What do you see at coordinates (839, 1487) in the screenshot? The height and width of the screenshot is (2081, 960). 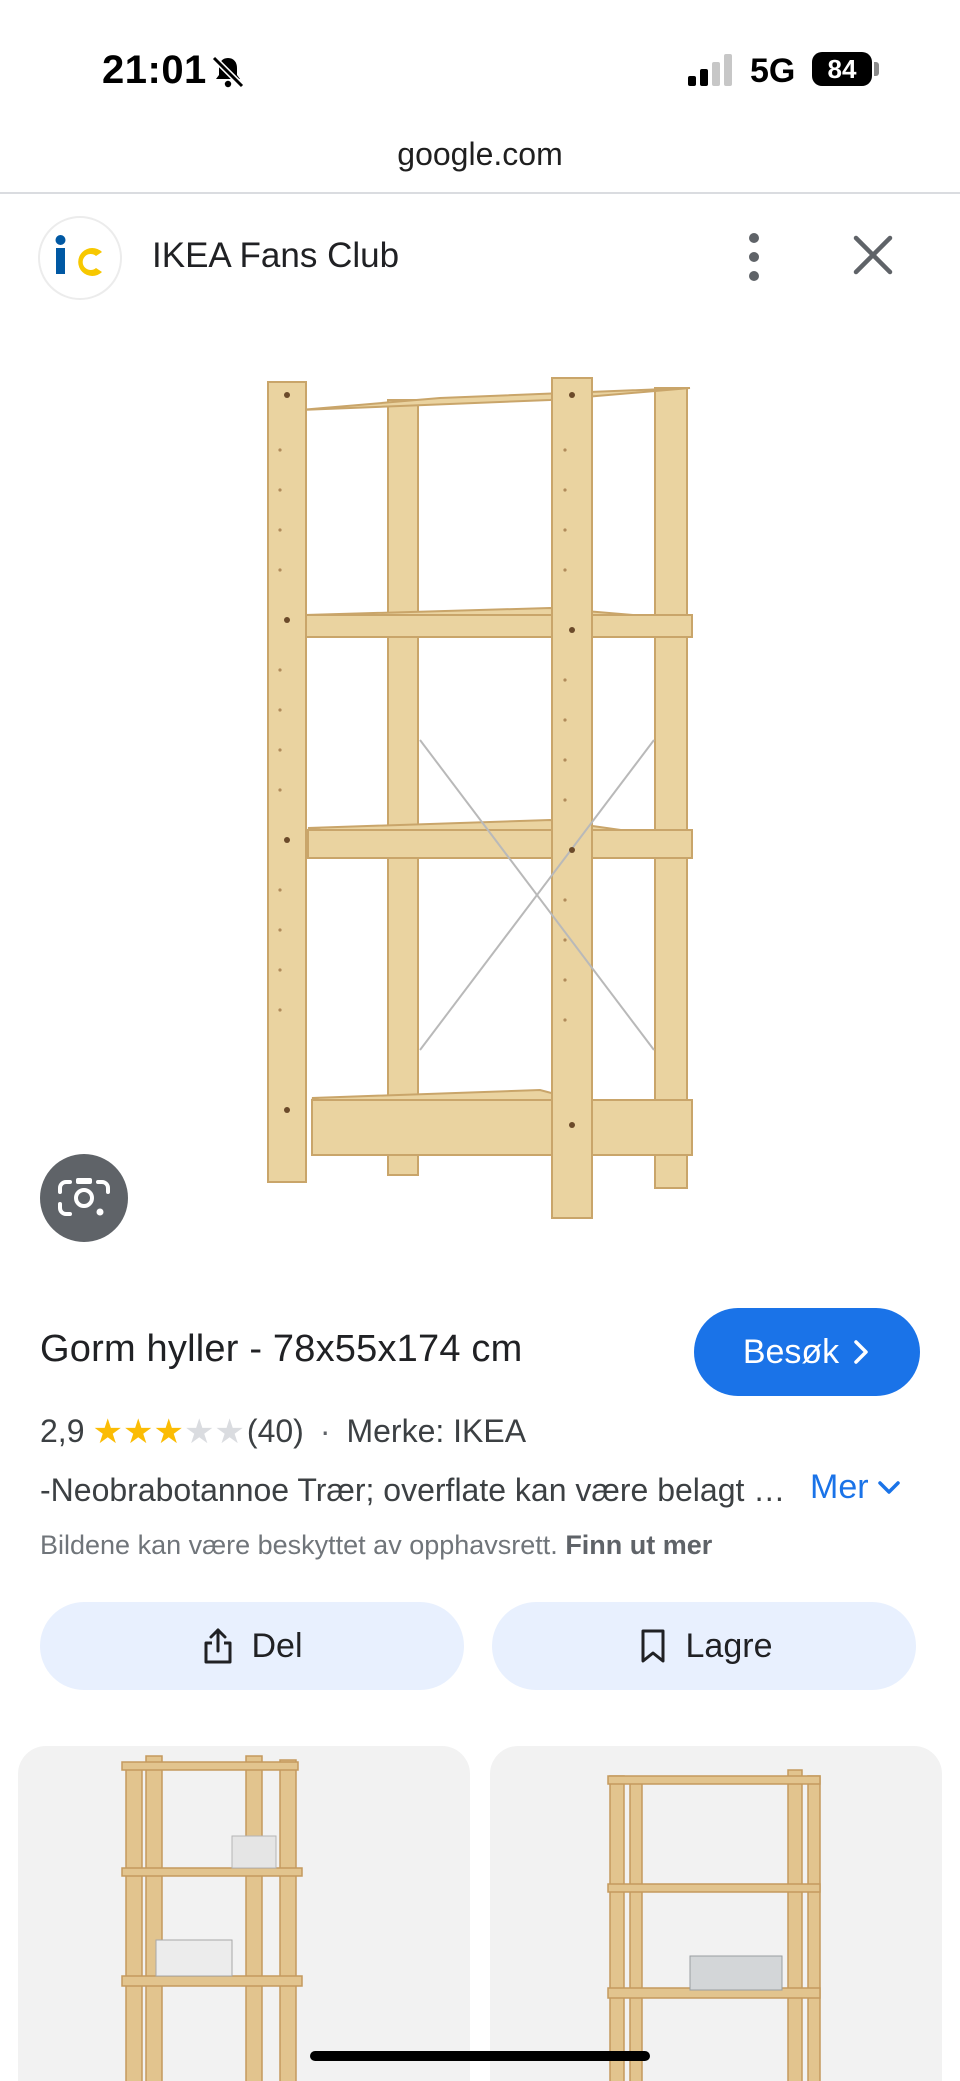 I see `more-label: Mer` at bounding box center [839, 1487].